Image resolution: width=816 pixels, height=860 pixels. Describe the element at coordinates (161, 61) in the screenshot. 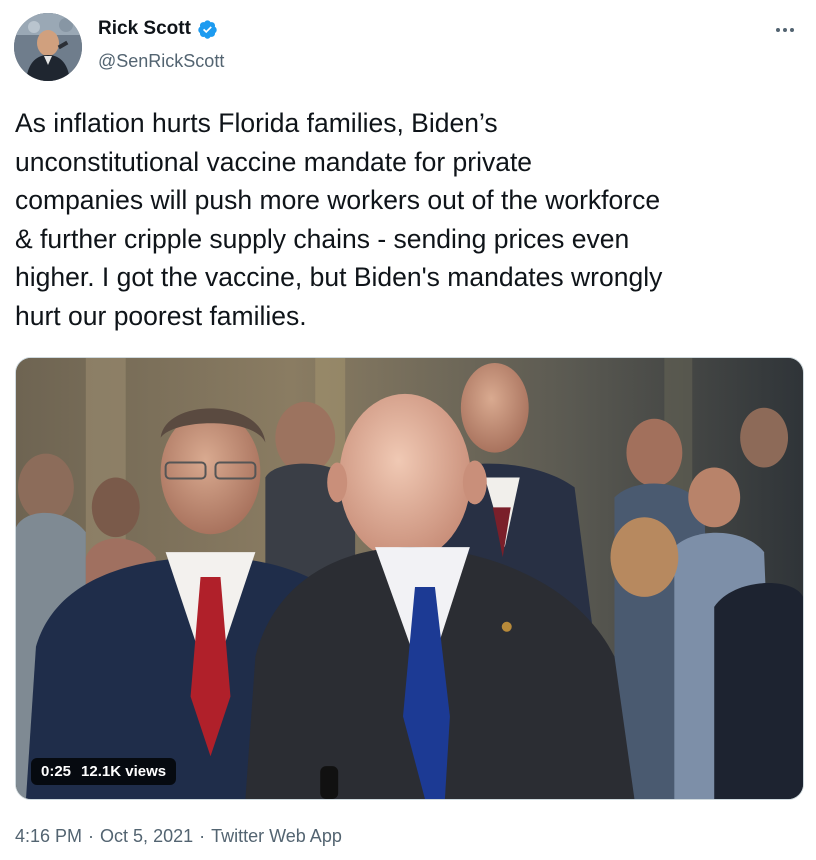

I see `author-handle: @SenRickScott` at that location.